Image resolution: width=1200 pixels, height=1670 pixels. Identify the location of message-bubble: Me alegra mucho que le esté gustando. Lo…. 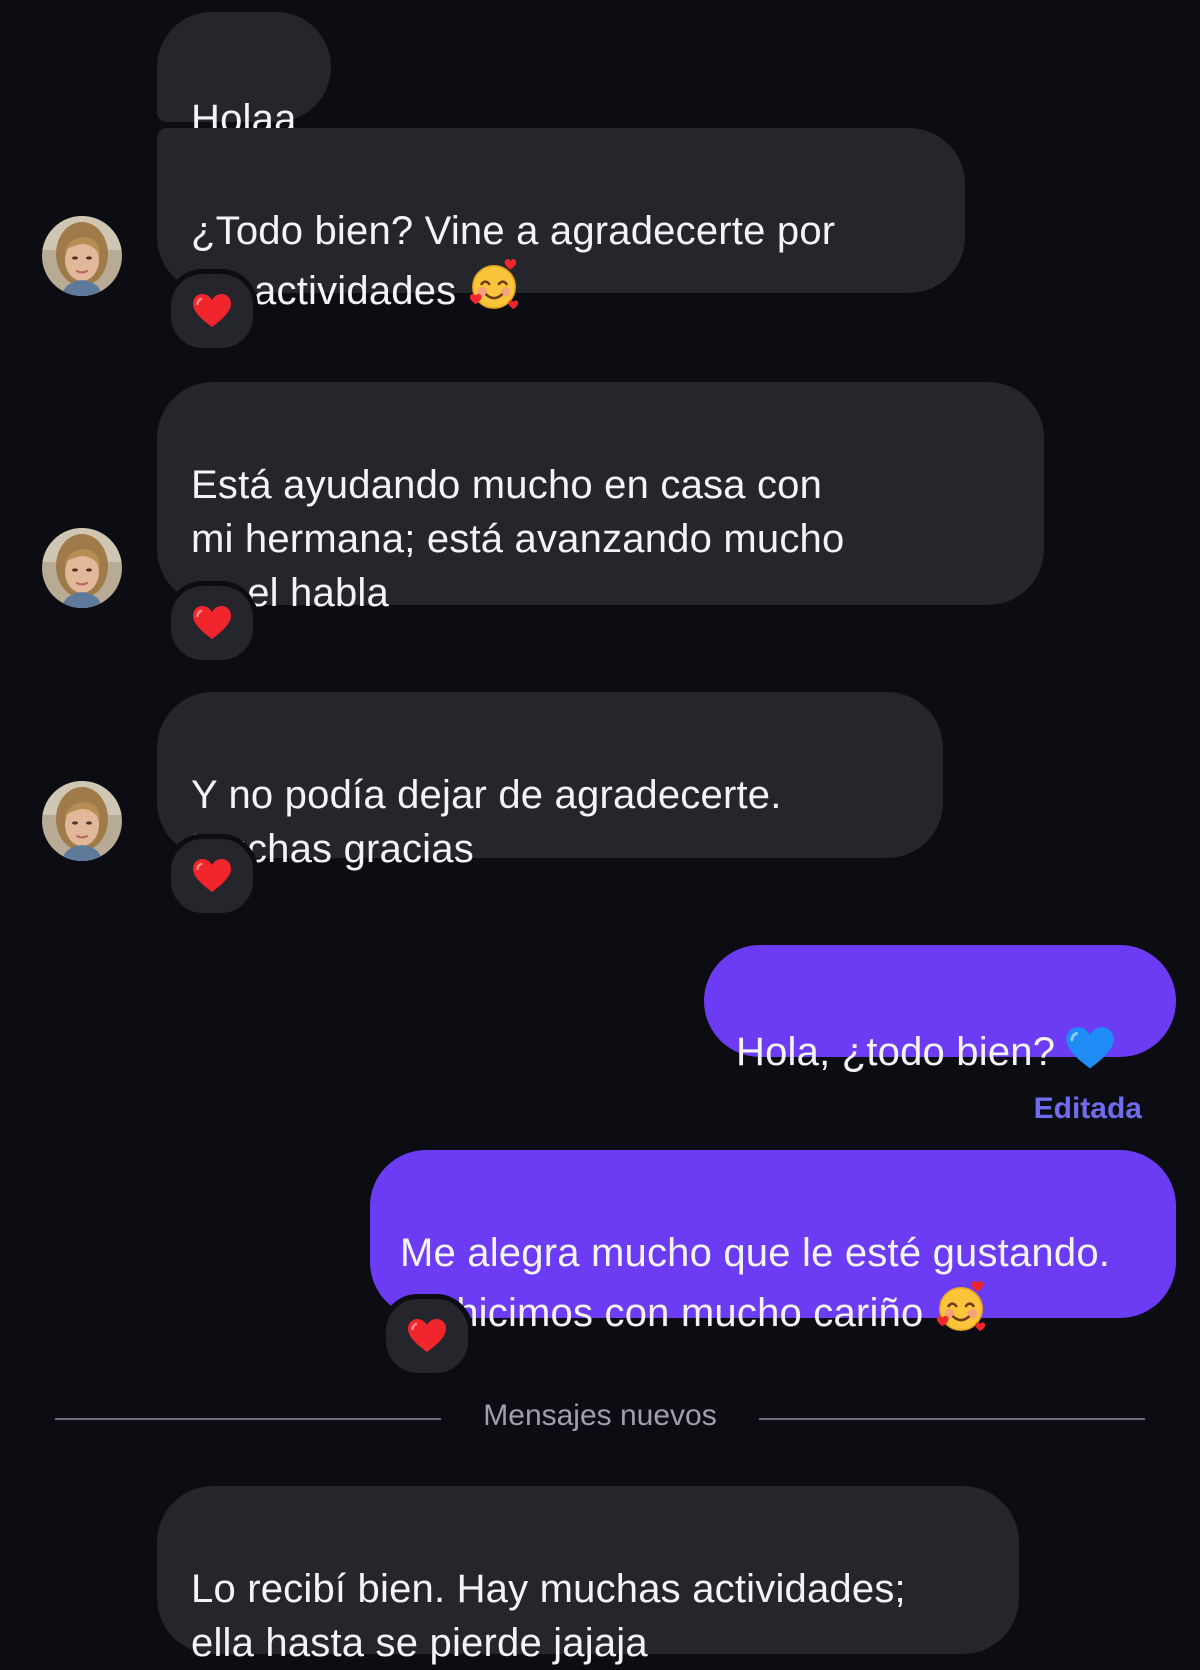
(773, 1242).